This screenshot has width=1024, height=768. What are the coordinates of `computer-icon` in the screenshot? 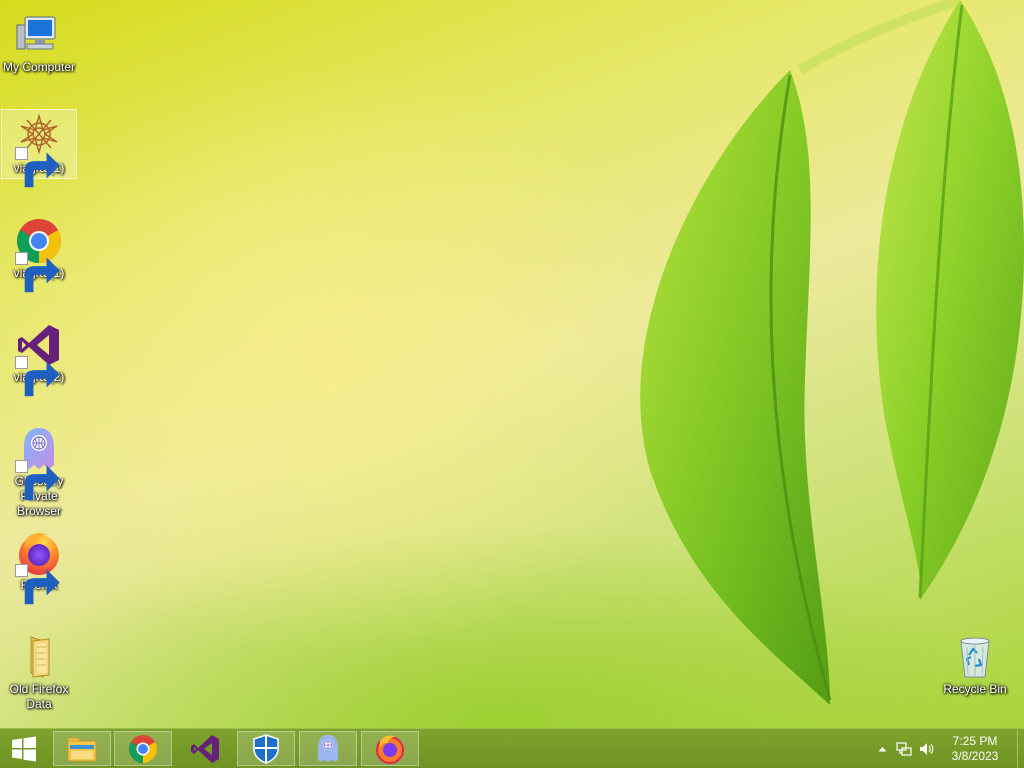 It's located at (39, 35).